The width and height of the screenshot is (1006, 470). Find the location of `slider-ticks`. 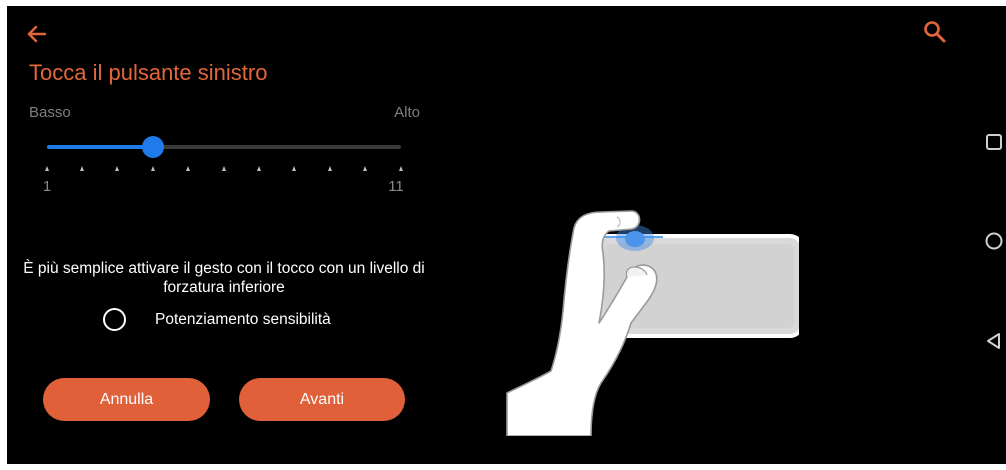

slider-ticks is located at coordinates (223, 170).